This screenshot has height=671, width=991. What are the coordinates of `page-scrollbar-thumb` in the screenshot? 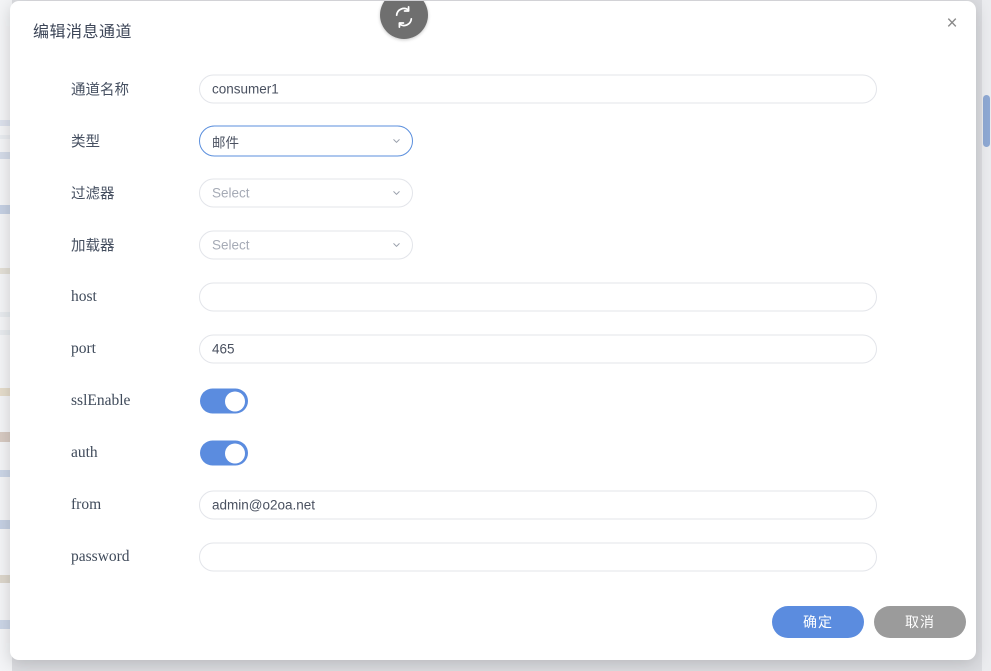 It's located at (986, 121).